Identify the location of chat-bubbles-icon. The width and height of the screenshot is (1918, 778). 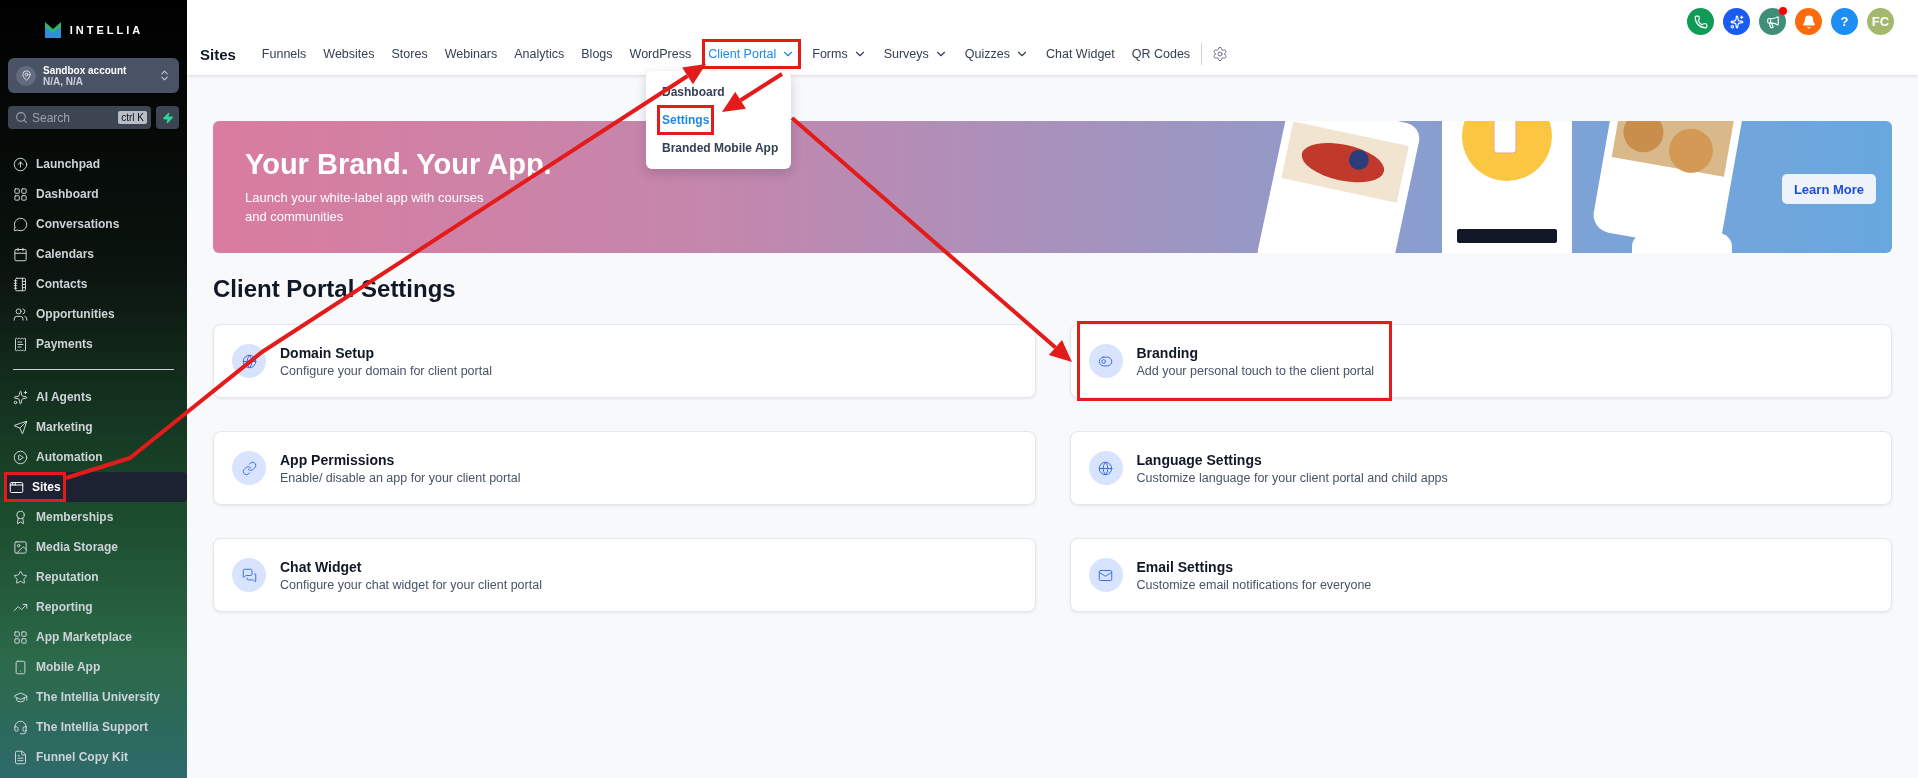
(249, 575).